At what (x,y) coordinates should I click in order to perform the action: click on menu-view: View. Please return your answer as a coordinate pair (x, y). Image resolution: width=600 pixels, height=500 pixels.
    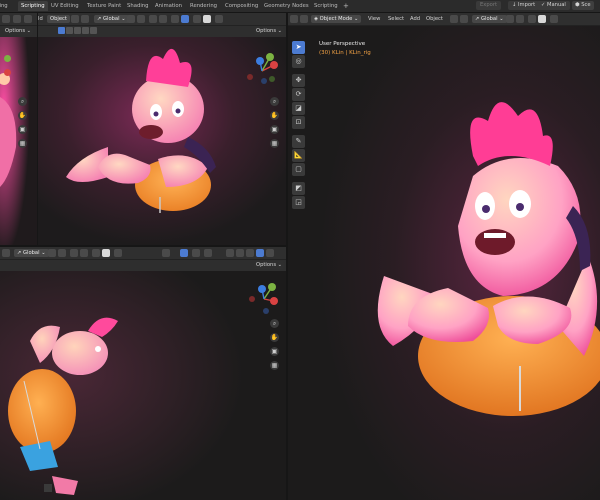
    Looking at the image, I should click on (374, 19).